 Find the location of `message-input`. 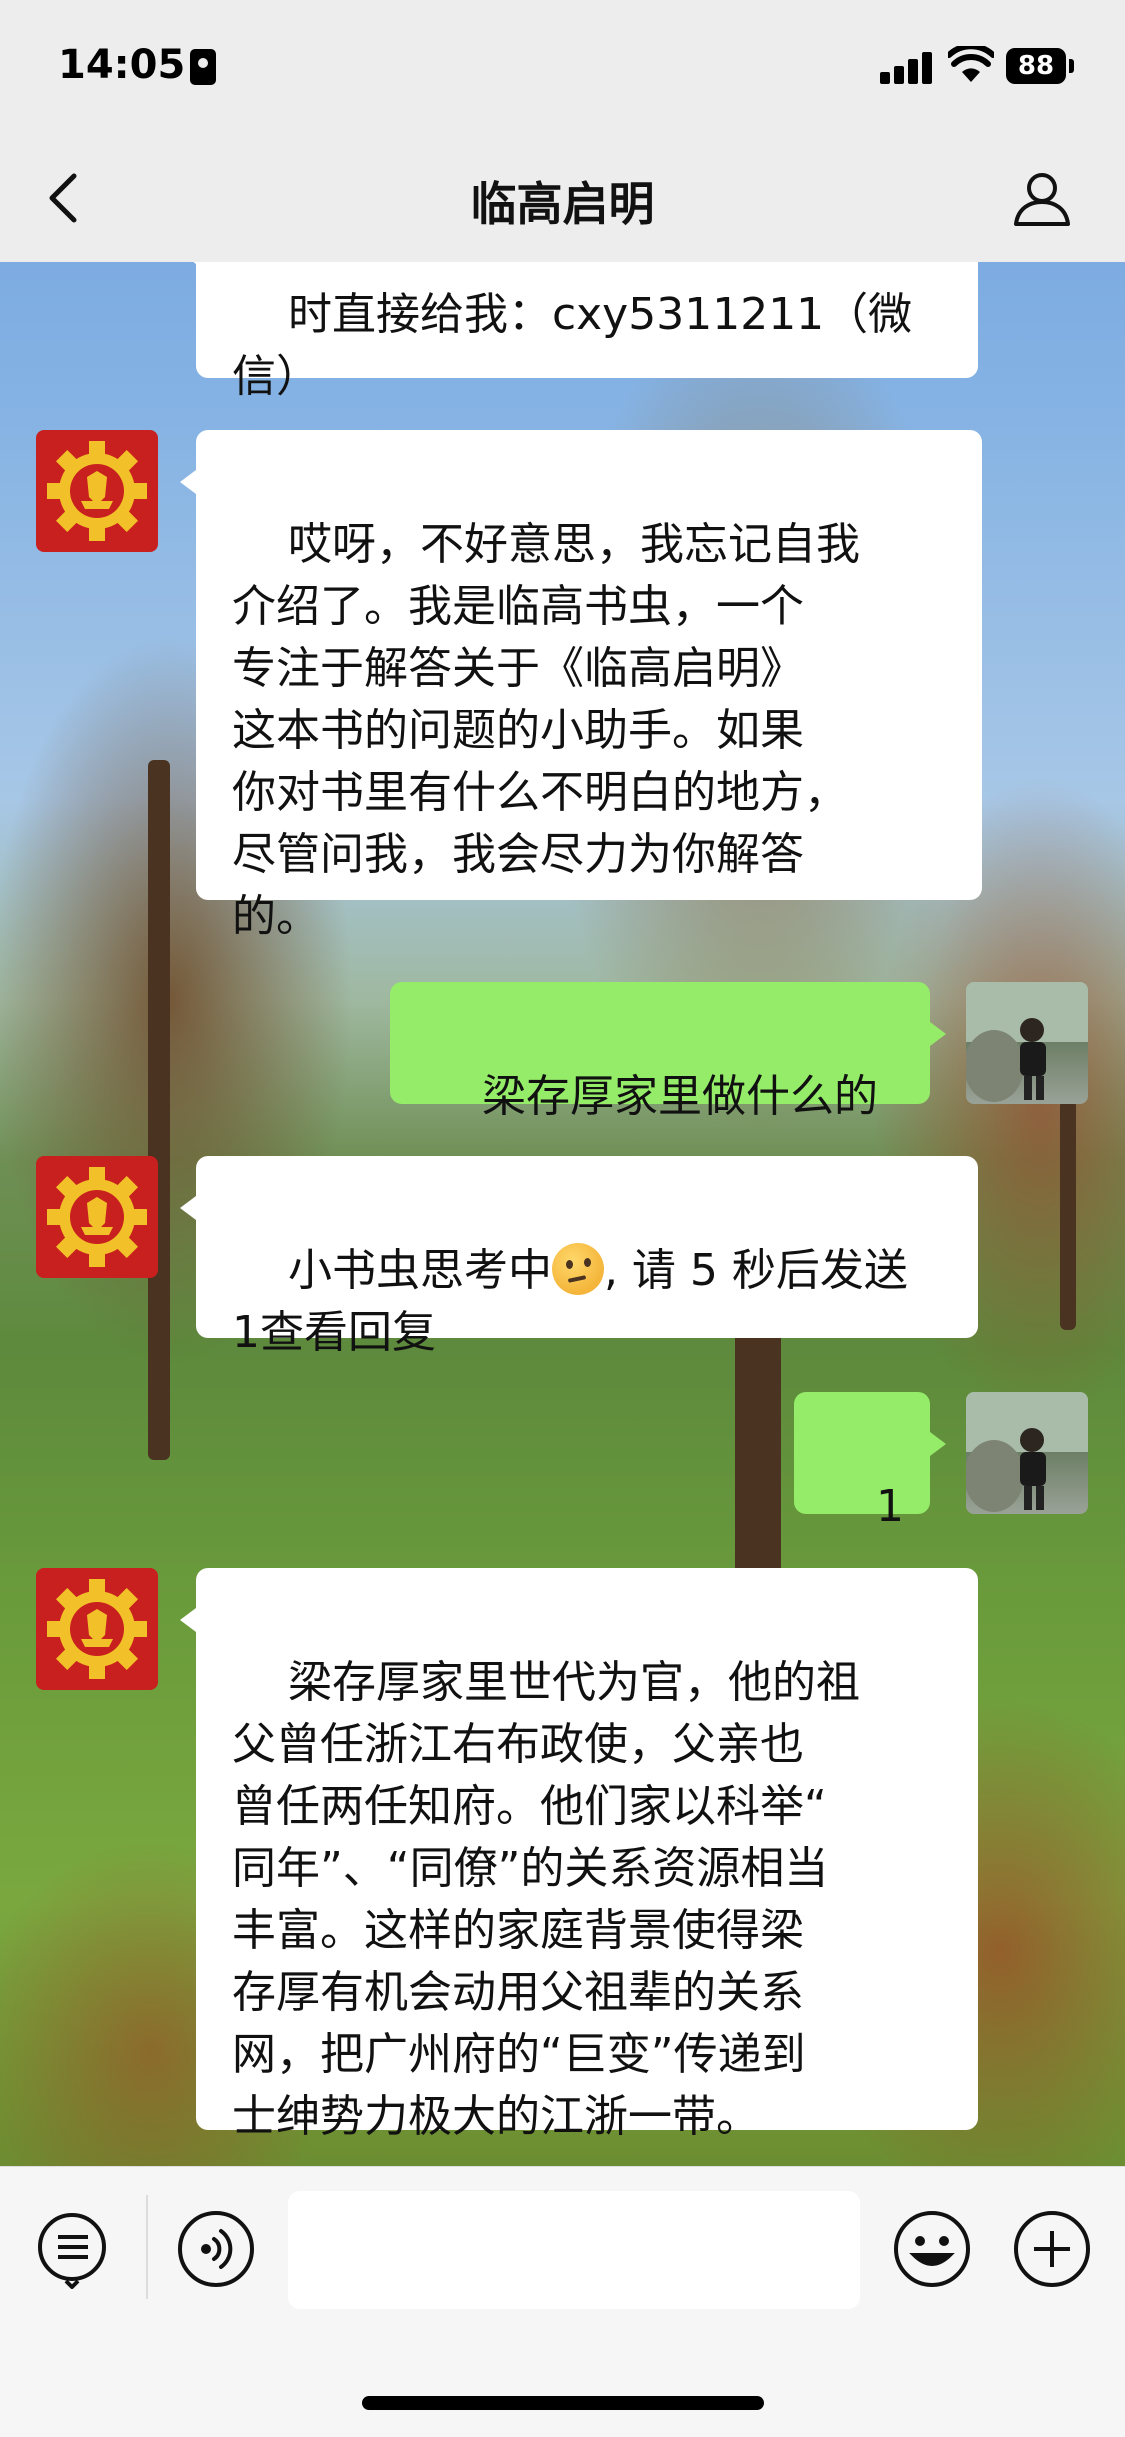

message-input is located at coordinates (574, 2250).